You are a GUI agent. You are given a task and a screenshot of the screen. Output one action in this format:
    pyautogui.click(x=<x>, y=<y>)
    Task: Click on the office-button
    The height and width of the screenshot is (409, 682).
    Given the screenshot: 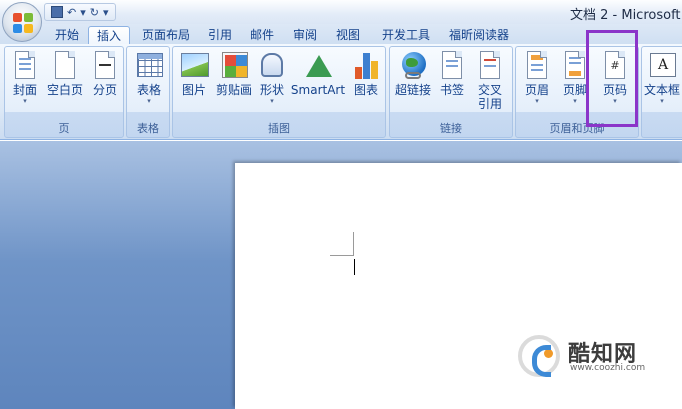 What is the action you would take?
    pyautogui.click(x=22, y=22)
    